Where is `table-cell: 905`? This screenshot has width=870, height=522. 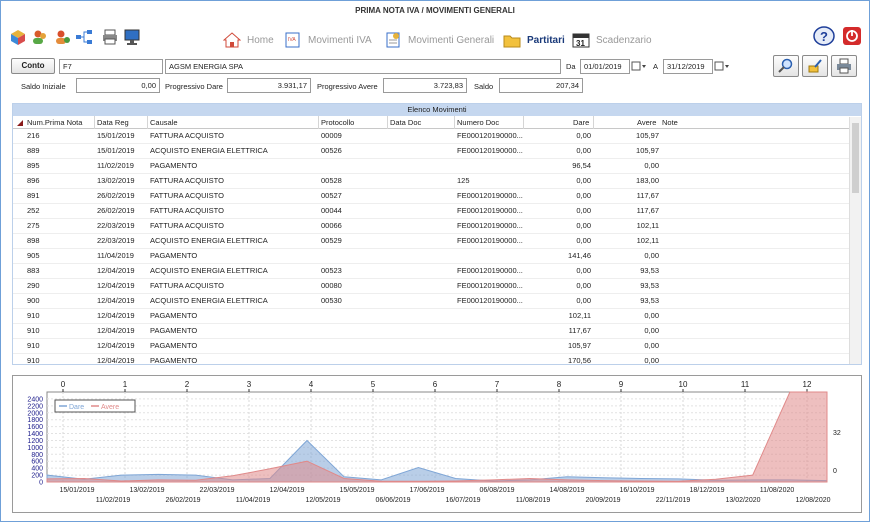
table-cell: 905 is located at coordinates (33, 255).